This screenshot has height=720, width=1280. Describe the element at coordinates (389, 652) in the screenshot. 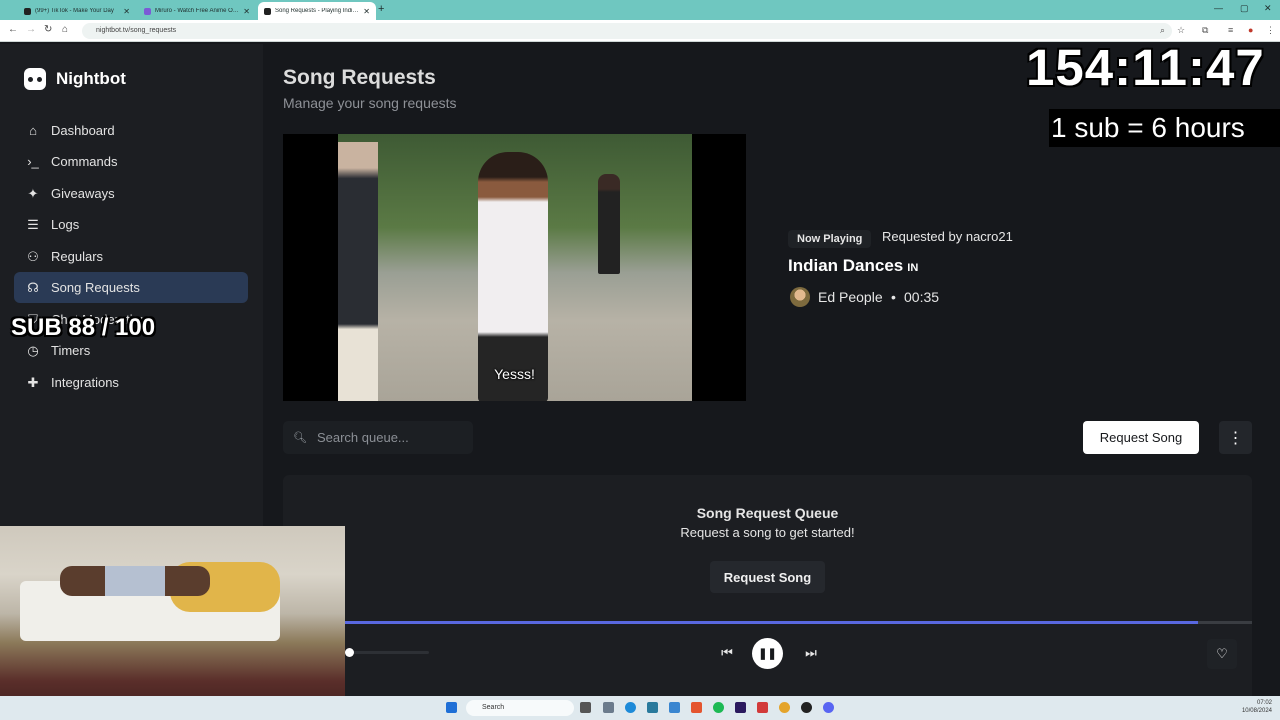

I see `volume-slider` at that location.